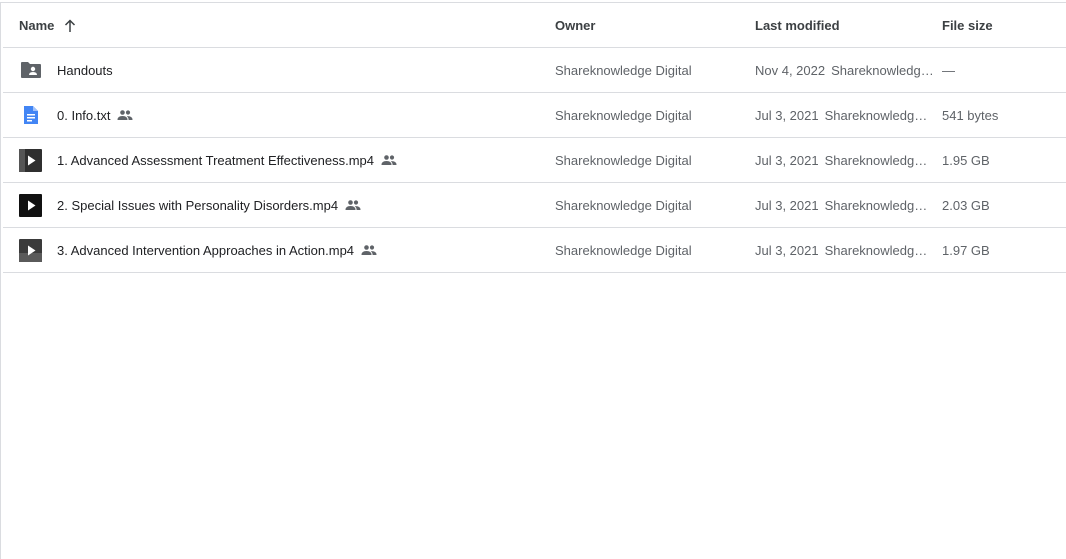 Image resolution: width=1066 pixels, height=559 pixels. I want to click on file-size-cell: —, so click(1002, 70).